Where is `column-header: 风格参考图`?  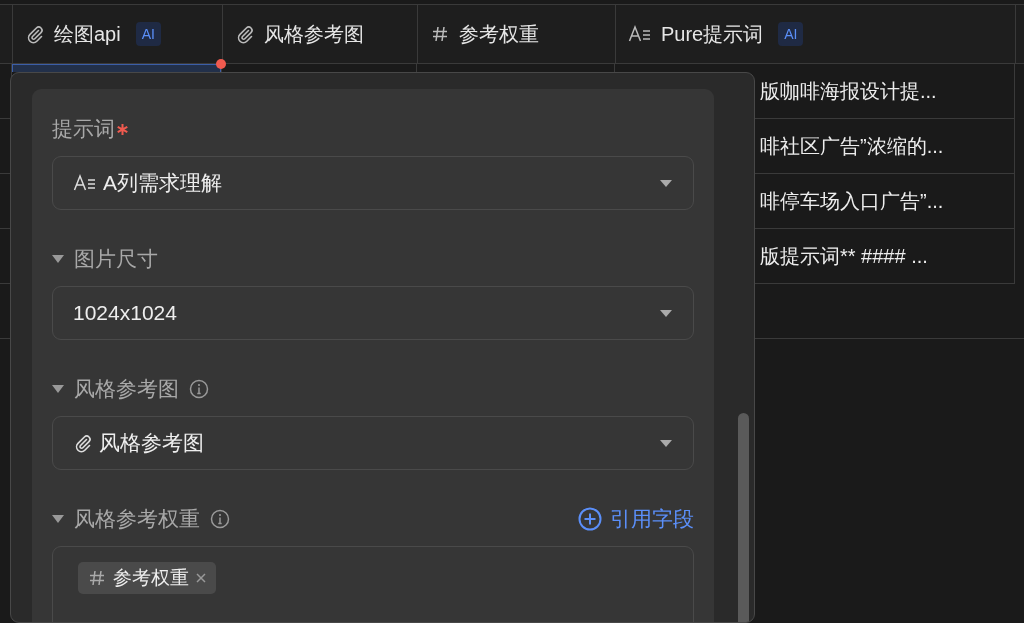 column-header: 风格参考图 is located at coordinates (320, 34).